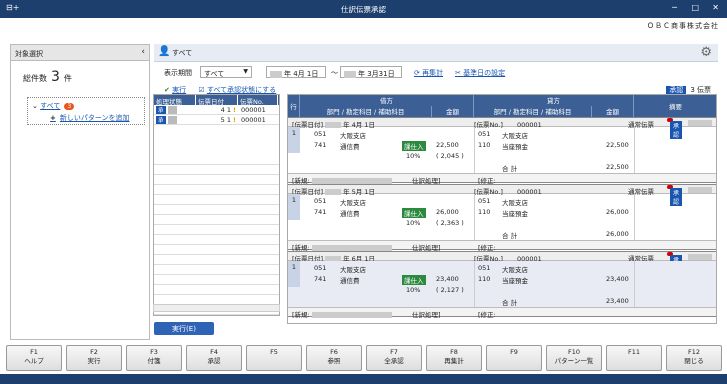 This screenshot has width=727, height=384. What do you see at coordinates (533, 111) in the screenshot?
I see `col-credit-dept: 部門 / 勘定科目 / 補助科目` at bounding box center [533, 111].